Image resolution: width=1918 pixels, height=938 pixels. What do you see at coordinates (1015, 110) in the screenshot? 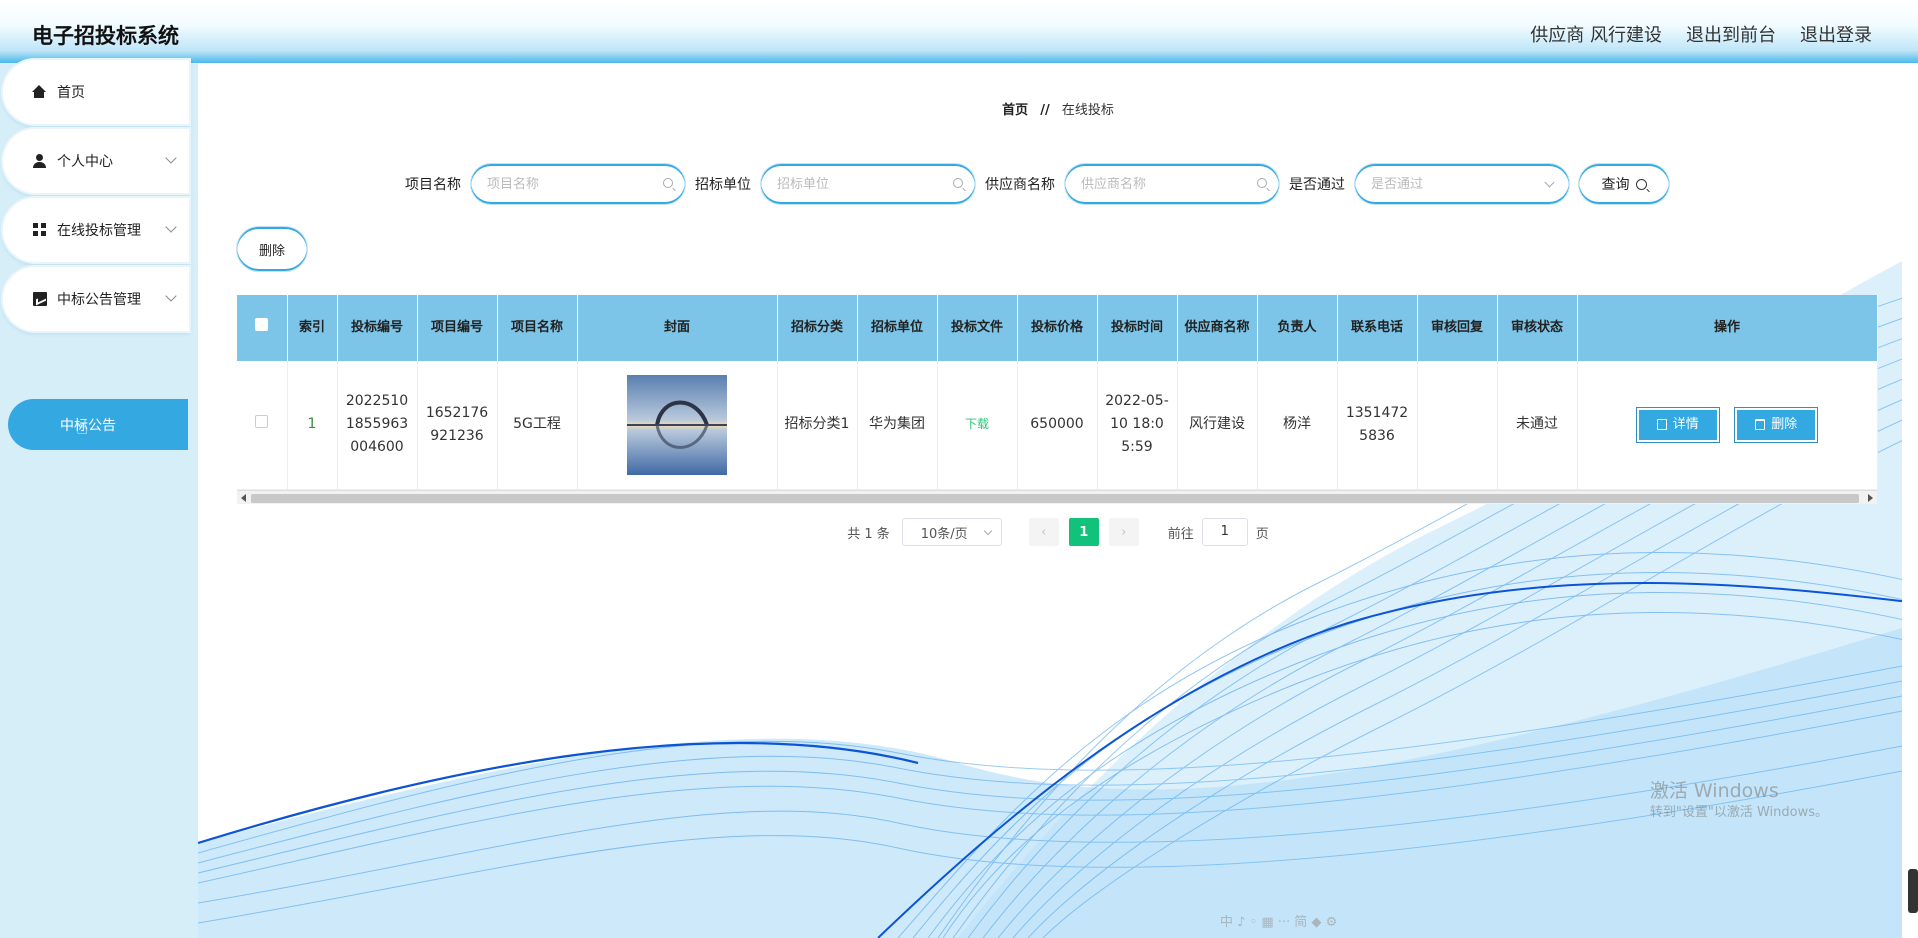
I see `breadcrumb-home: 首页` at bounding box center [1015, 110].